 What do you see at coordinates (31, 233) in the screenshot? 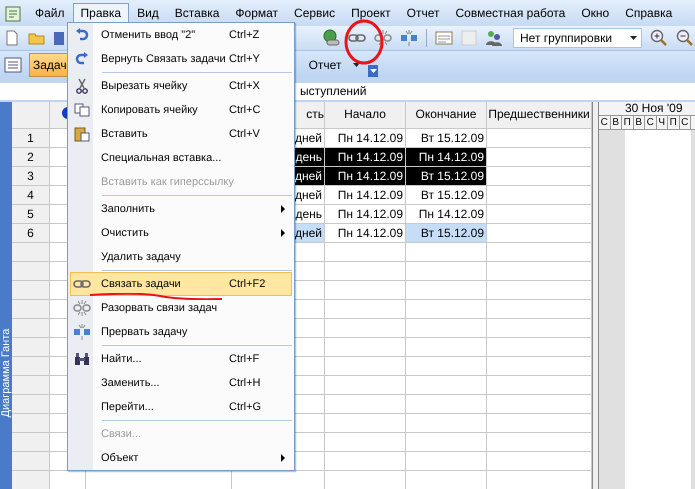
I see `row-number: 6` at bounding box center [31, 233].